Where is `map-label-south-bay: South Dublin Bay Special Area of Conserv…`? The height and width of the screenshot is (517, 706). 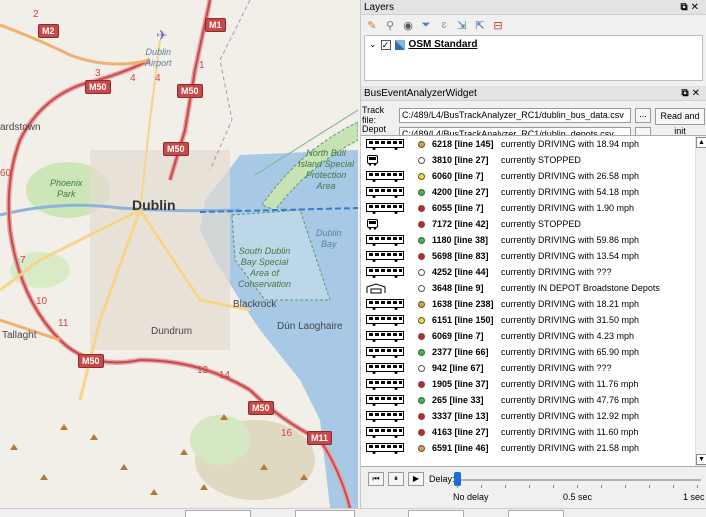
map-label-south-bay: South Dublin Bay Special Area of Conserv… is located at coordinates (265, 267).